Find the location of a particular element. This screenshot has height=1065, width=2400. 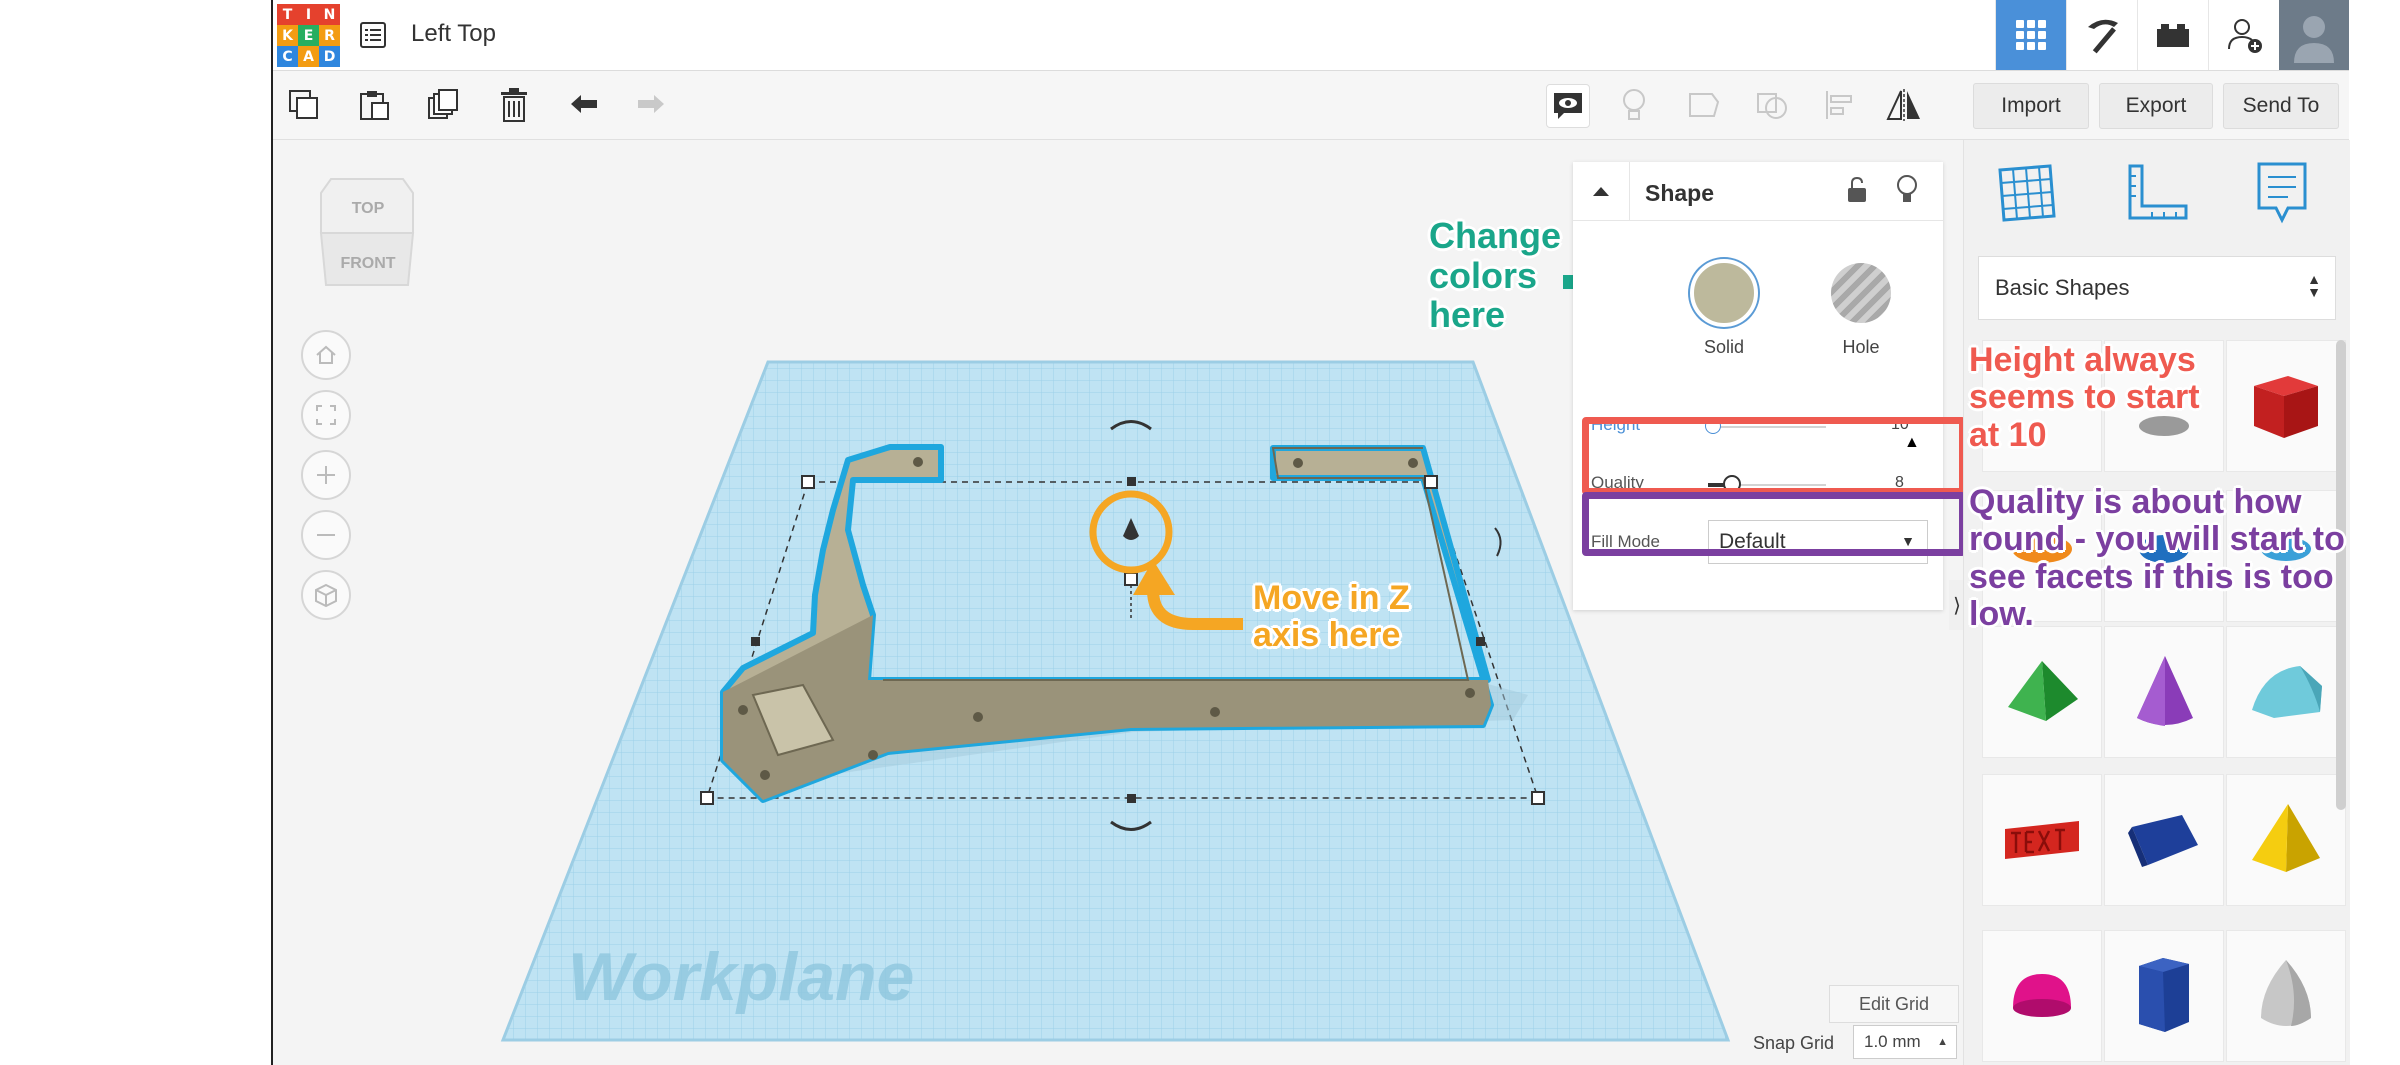

mirror-icon is located at coordinates (1903, 105).